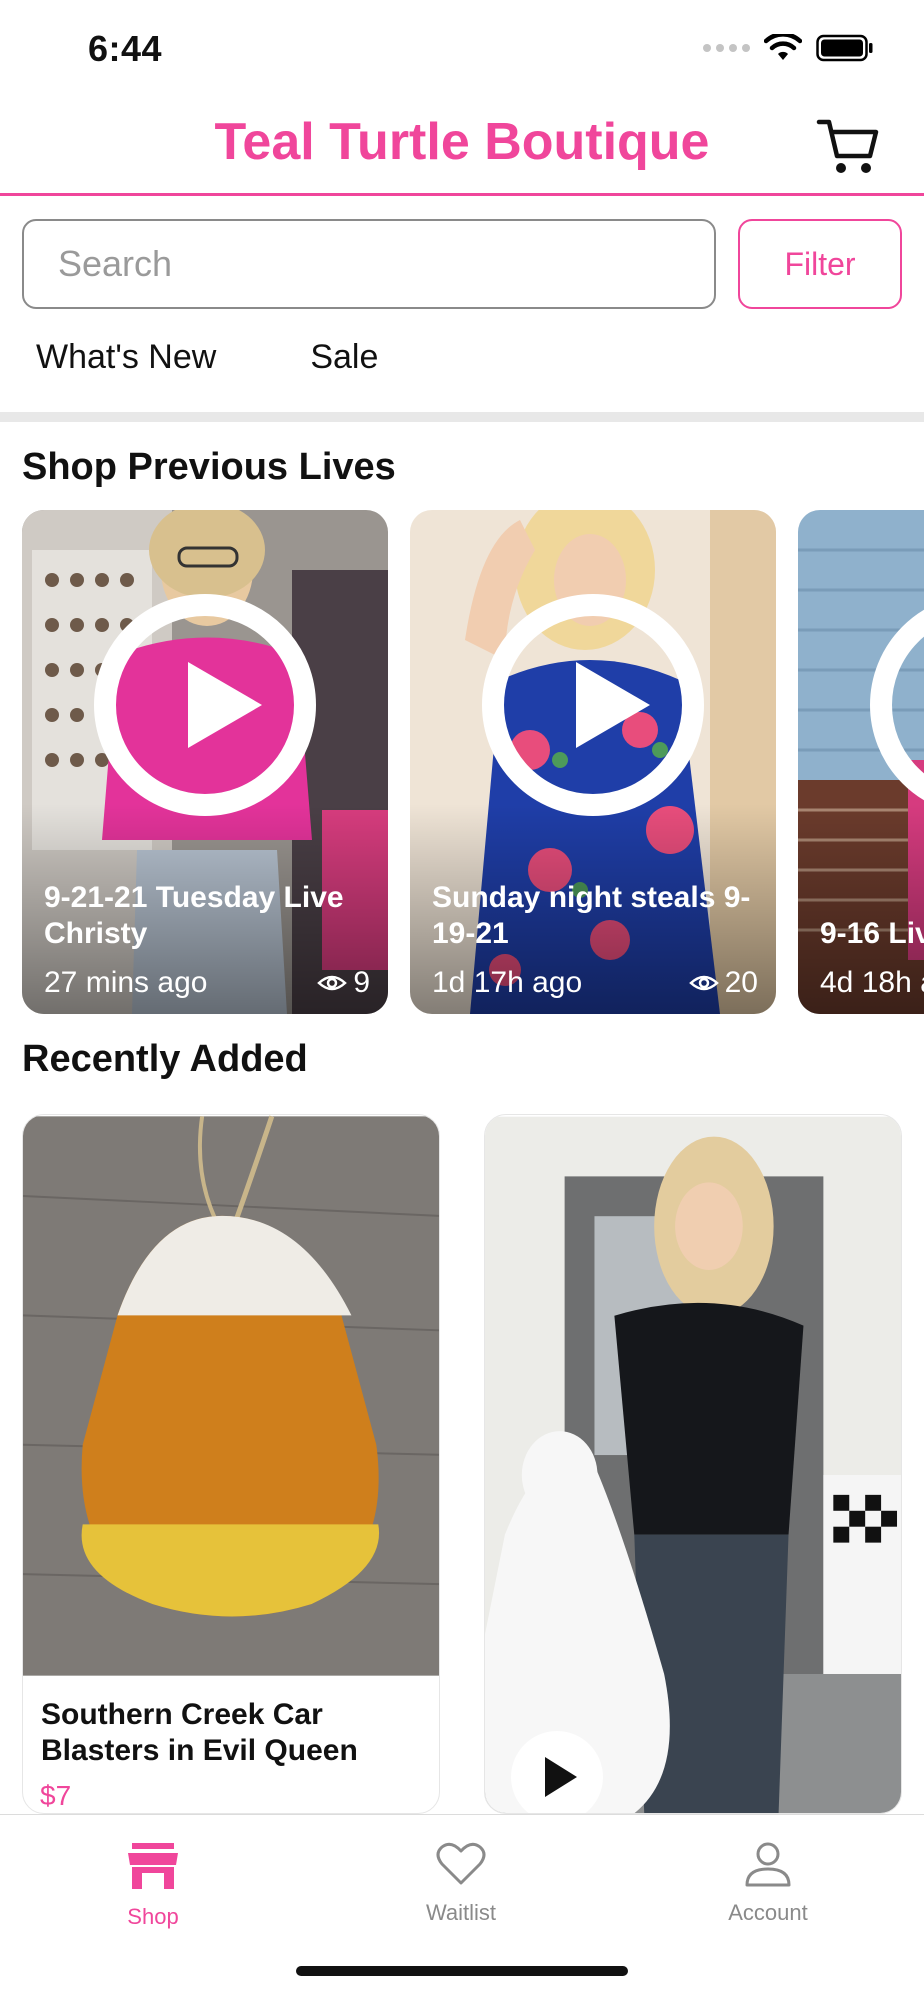 The width and height of the screenshot is (924, 2000). Describe the element at coordinates (768, 1864) in the screenshot. I see `person-icon` at that location.